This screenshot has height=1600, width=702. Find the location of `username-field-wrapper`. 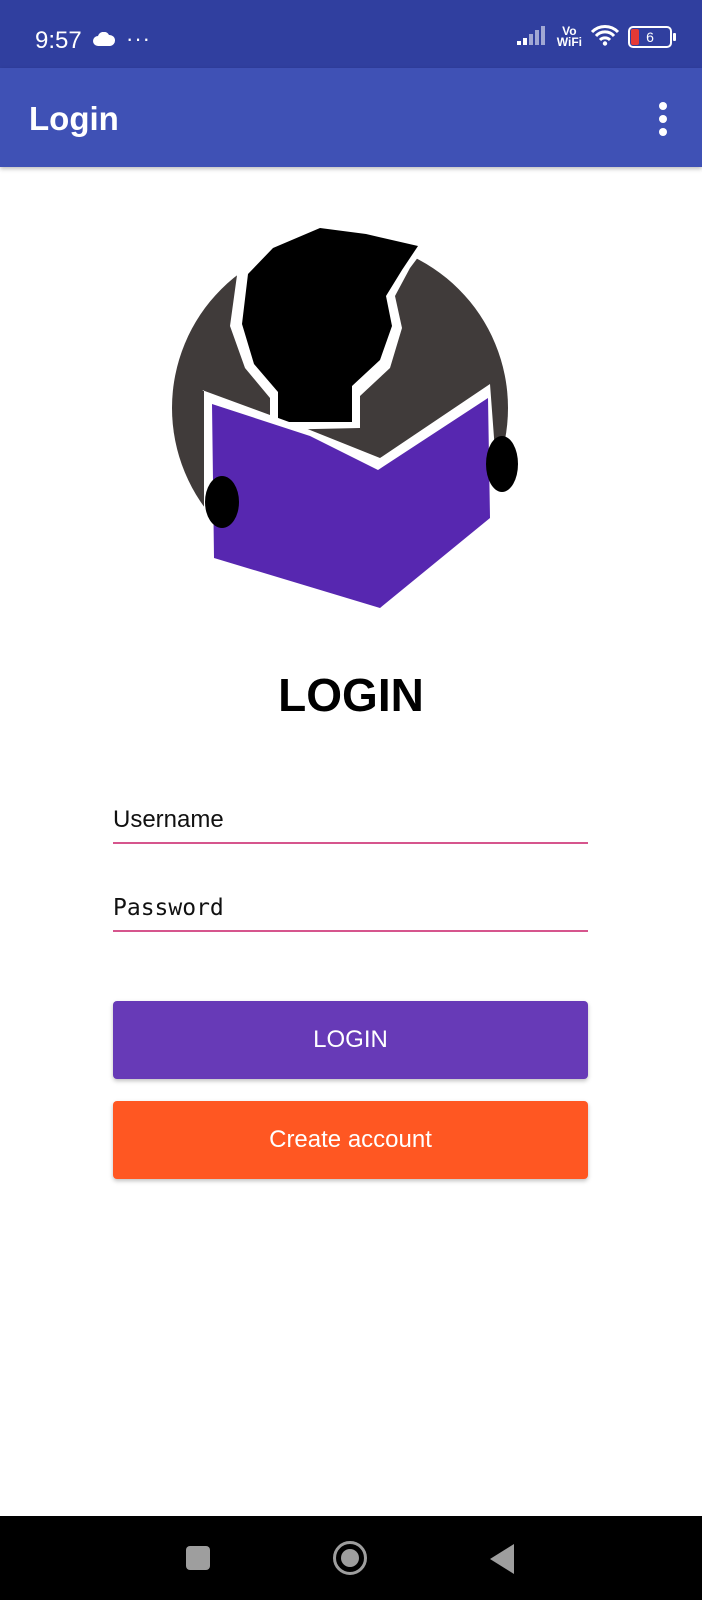

username-field-wrapper is located at coordinates (350, 822).